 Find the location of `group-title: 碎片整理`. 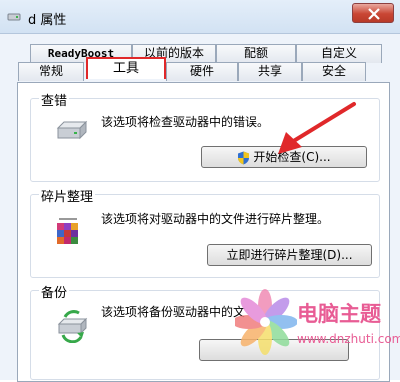

group-title: 碎片整理 is located at coordinates (67, 195).